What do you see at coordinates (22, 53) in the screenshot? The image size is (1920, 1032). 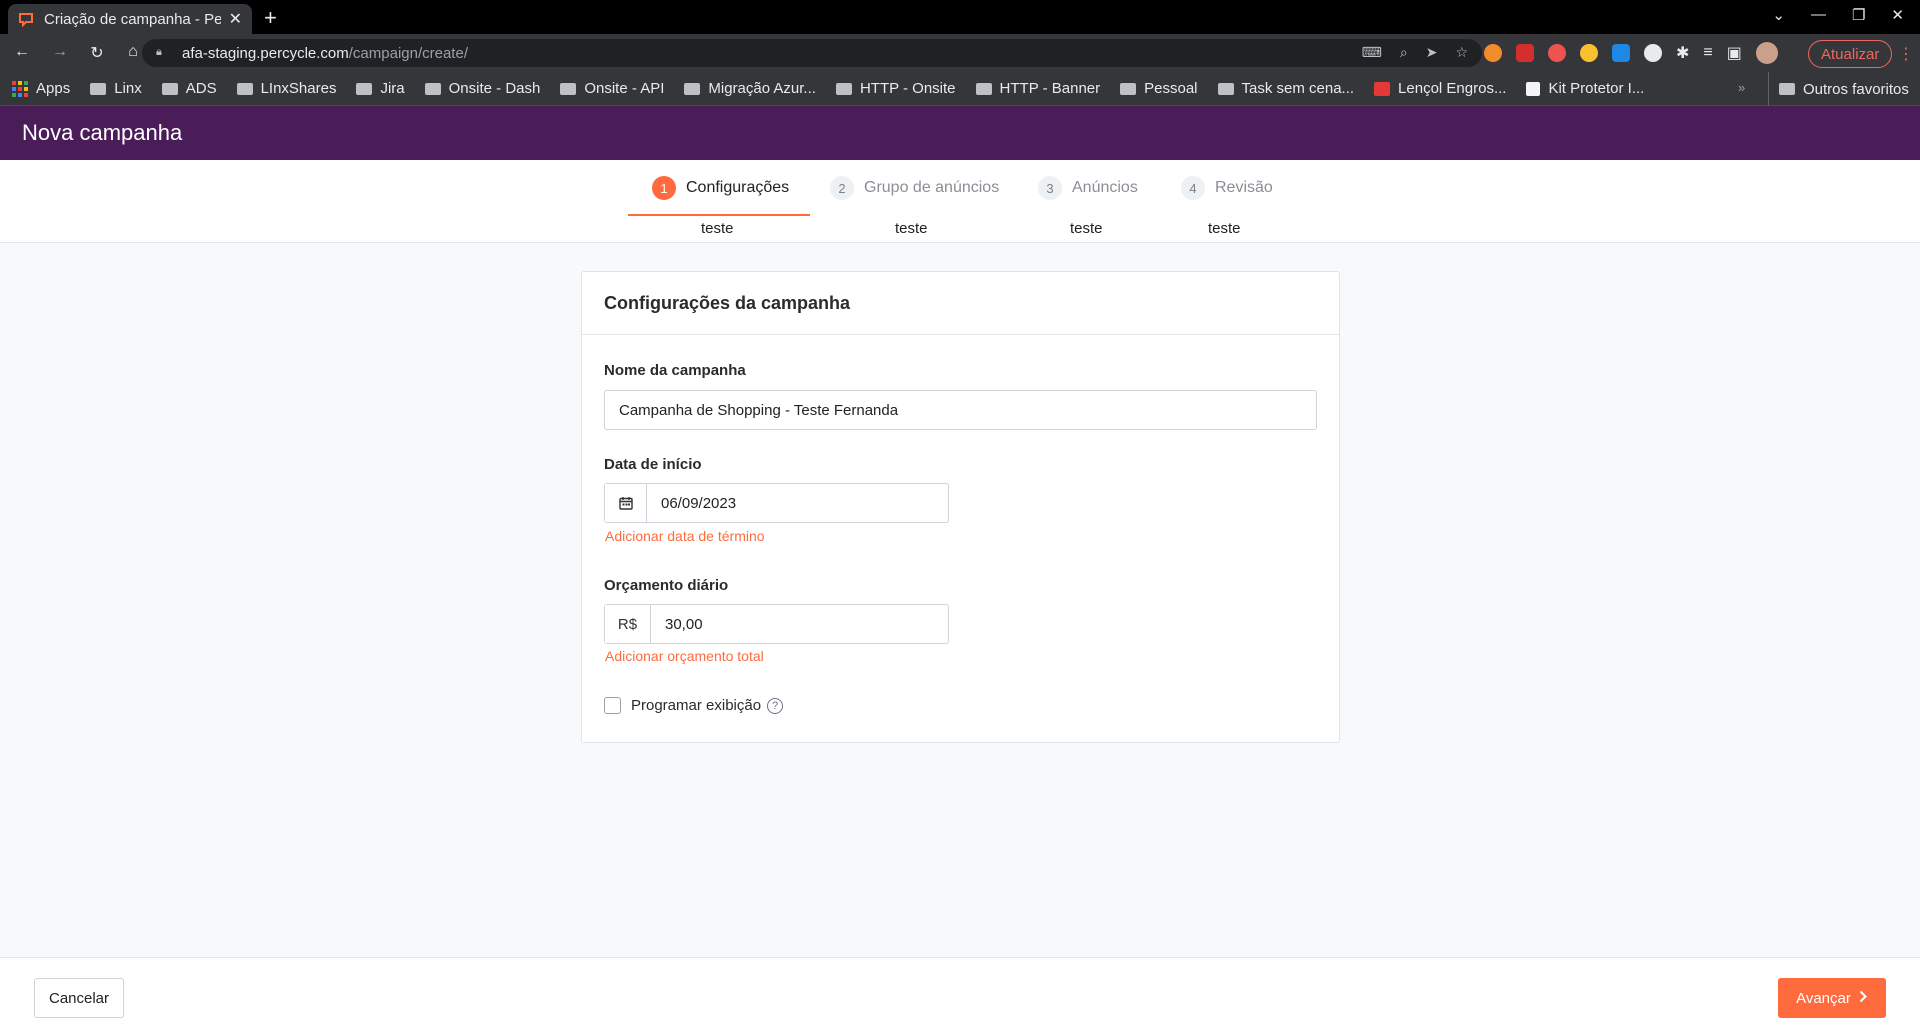 I see `back-icon: ←` at bounding box center [22, 53].